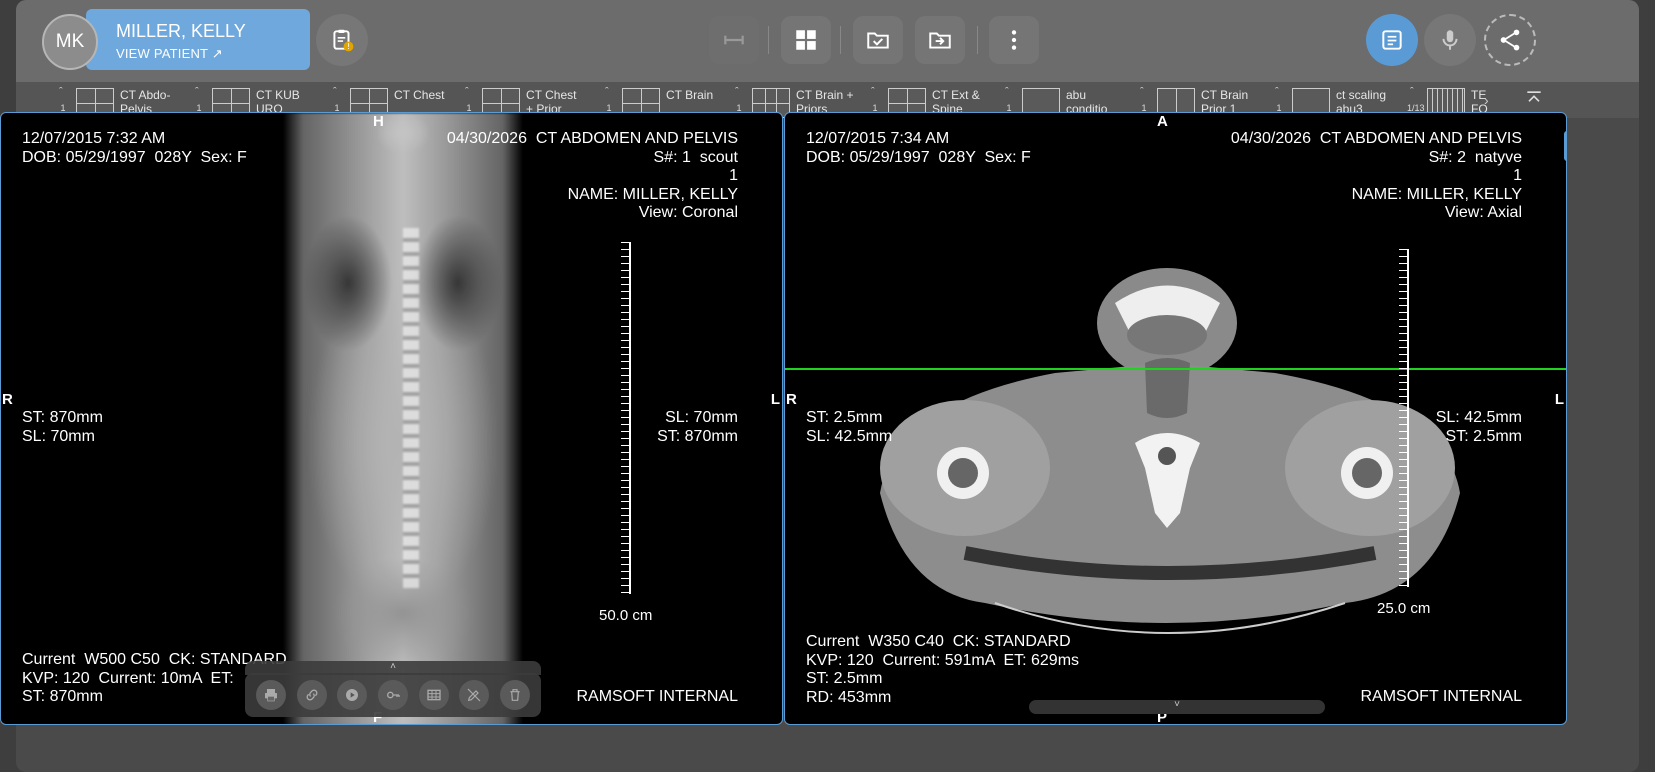  I want to click on avatar: MK, so click(70, 42).